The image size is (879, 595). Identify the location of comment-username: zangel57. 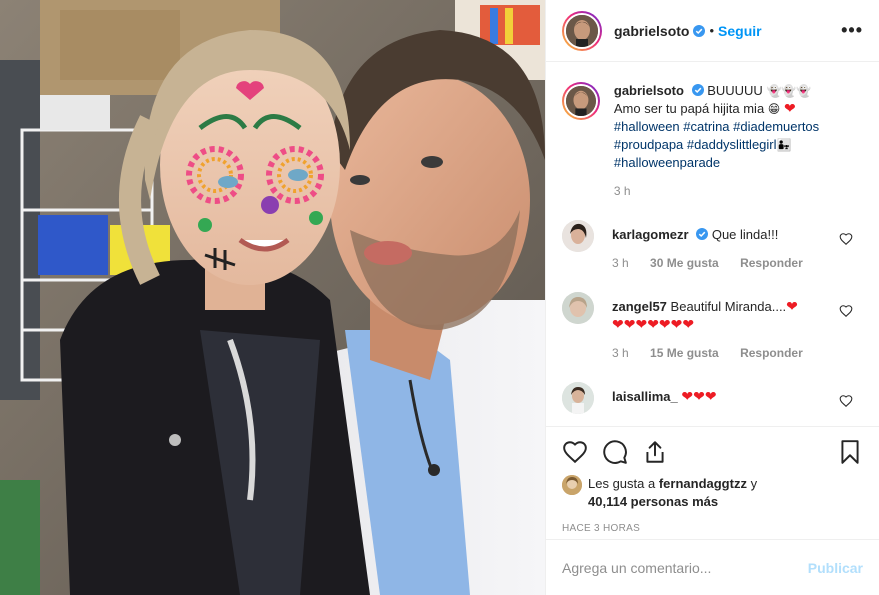
(639, 306).